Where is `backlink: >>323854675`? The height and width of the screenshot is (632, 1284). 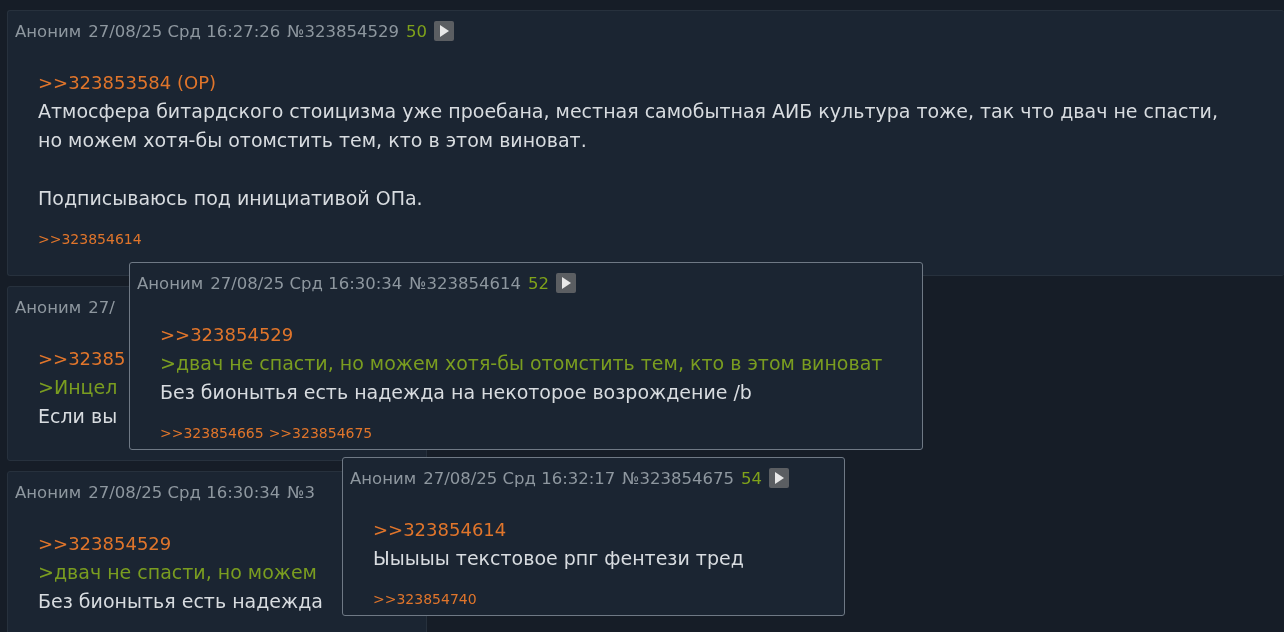 backlink: >>323854675 is located at coordinates (320, 433).